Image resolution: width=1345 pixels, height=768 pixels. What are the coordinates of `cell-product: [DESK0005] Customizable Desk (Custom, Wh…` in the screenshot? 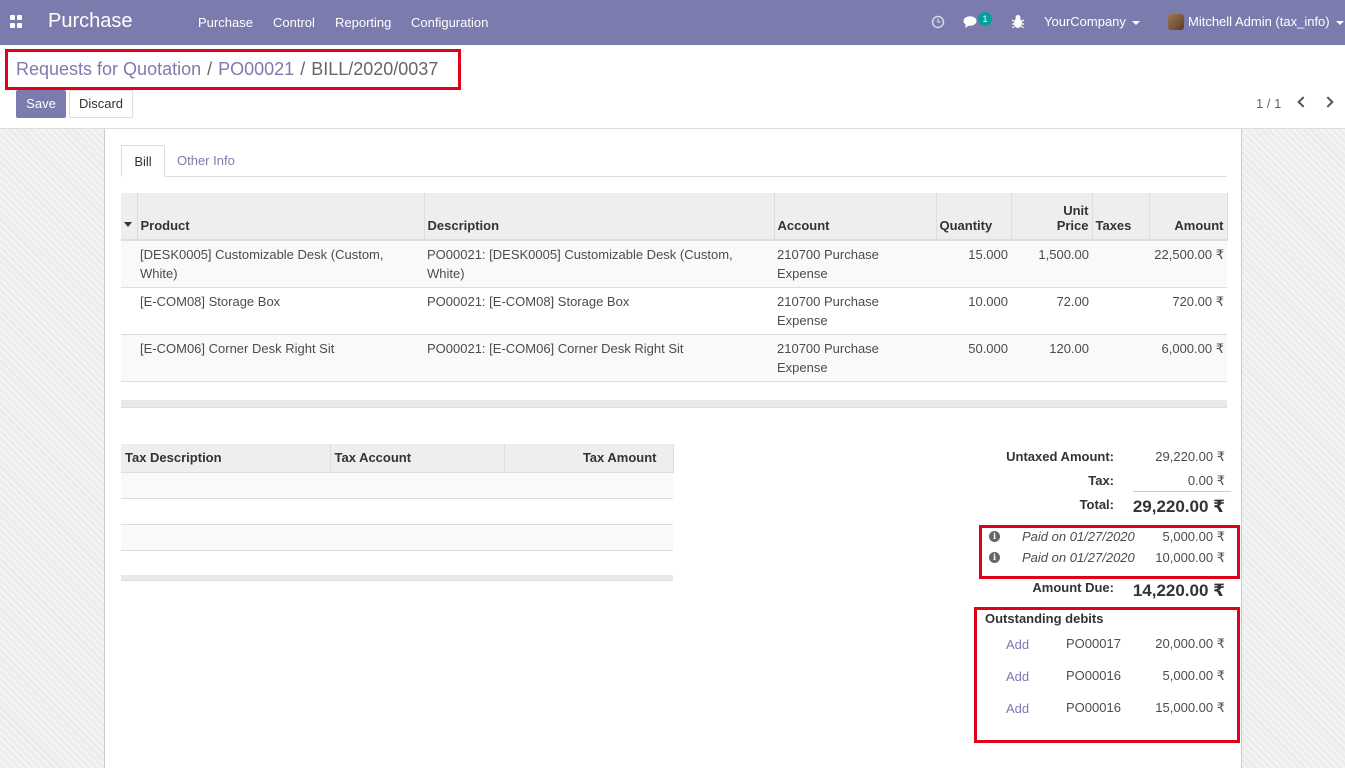 It's located at (280, 264).